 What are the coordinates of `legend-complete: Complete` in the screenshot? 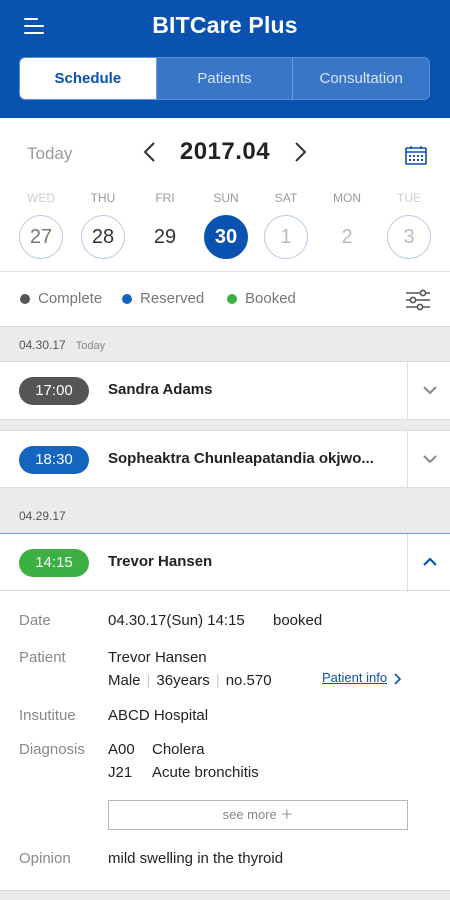 It's located at (61, 298).